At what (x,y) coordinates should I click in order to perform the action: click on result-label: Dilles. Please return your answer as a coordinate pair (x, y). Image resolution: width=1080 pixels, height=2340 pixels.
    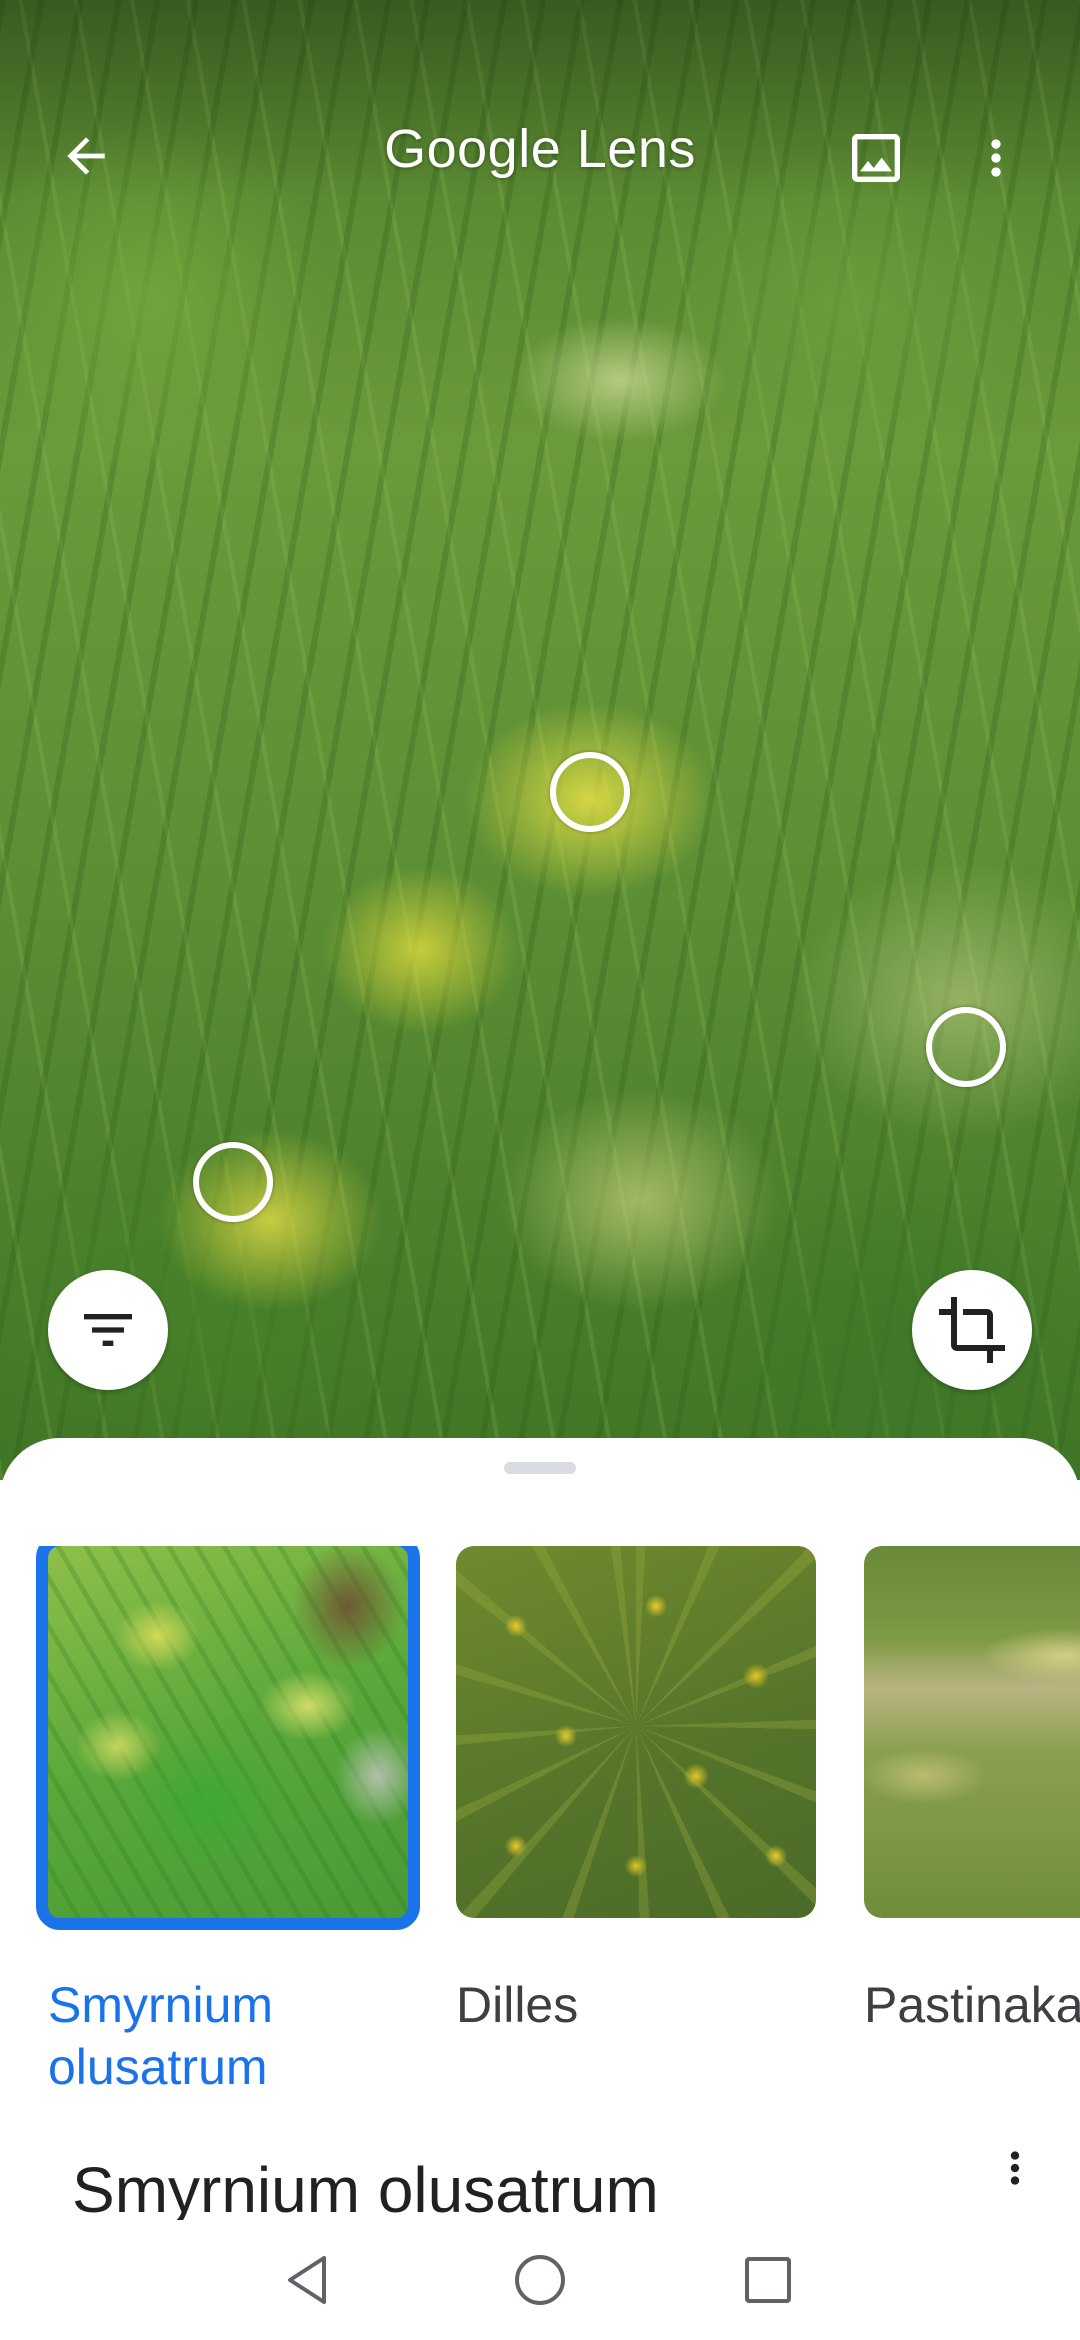
    Looking at the image, I should click on (517, 2005).